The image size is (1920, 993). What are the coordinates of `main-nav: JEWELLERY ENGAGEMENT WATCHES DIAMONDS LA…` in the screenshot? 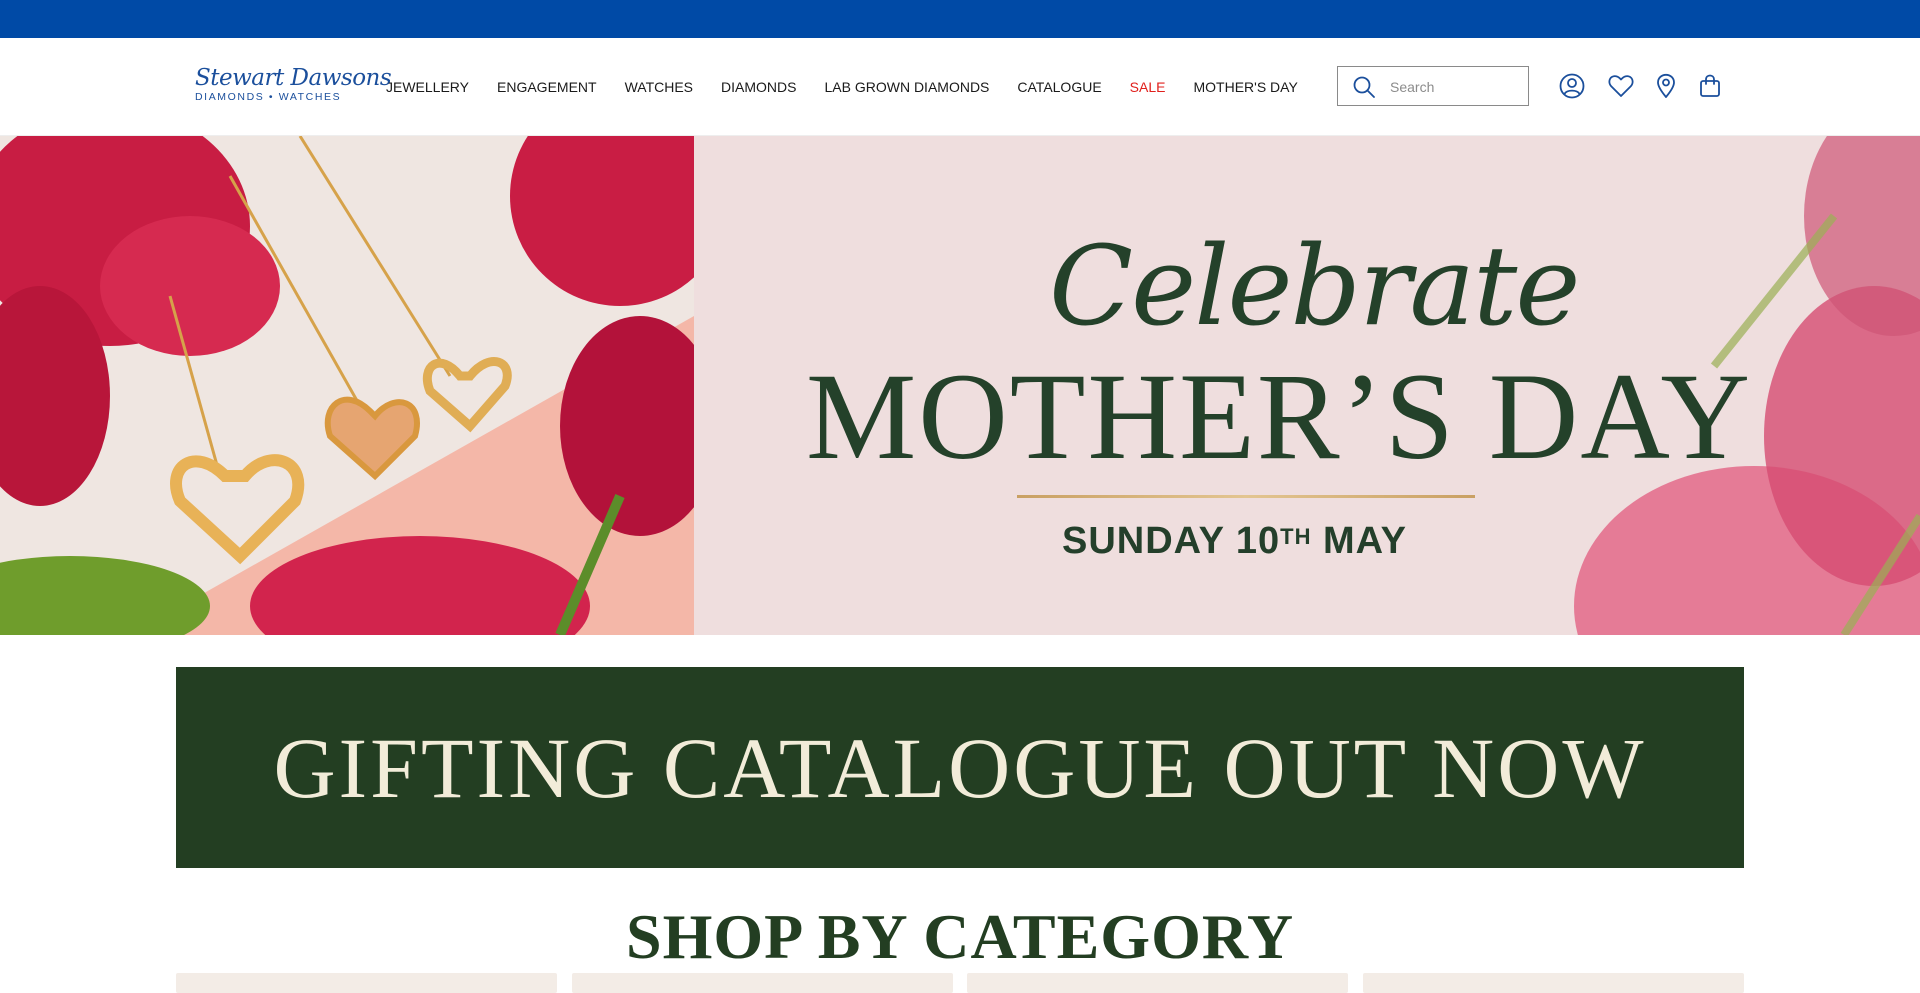 It's located at (856, 87).